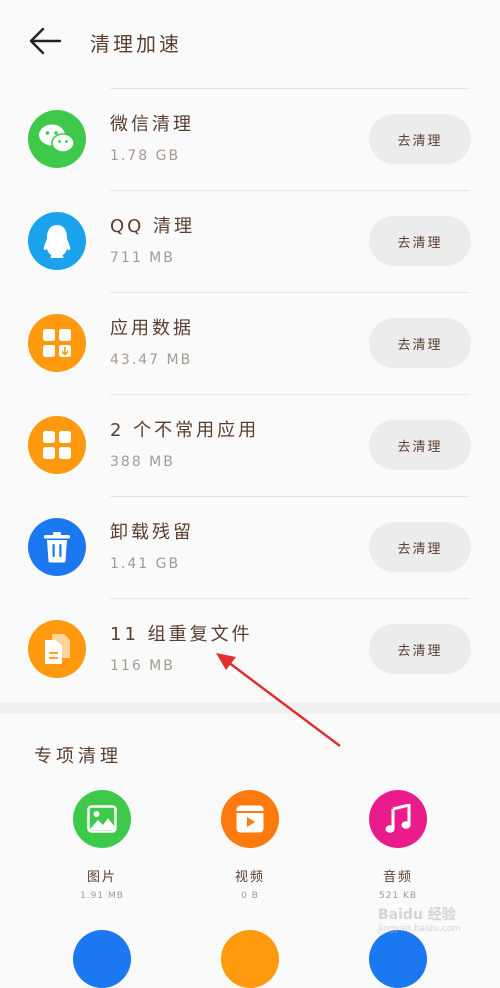  I want to click on special-item-size: 0 B, so click(250, 896).